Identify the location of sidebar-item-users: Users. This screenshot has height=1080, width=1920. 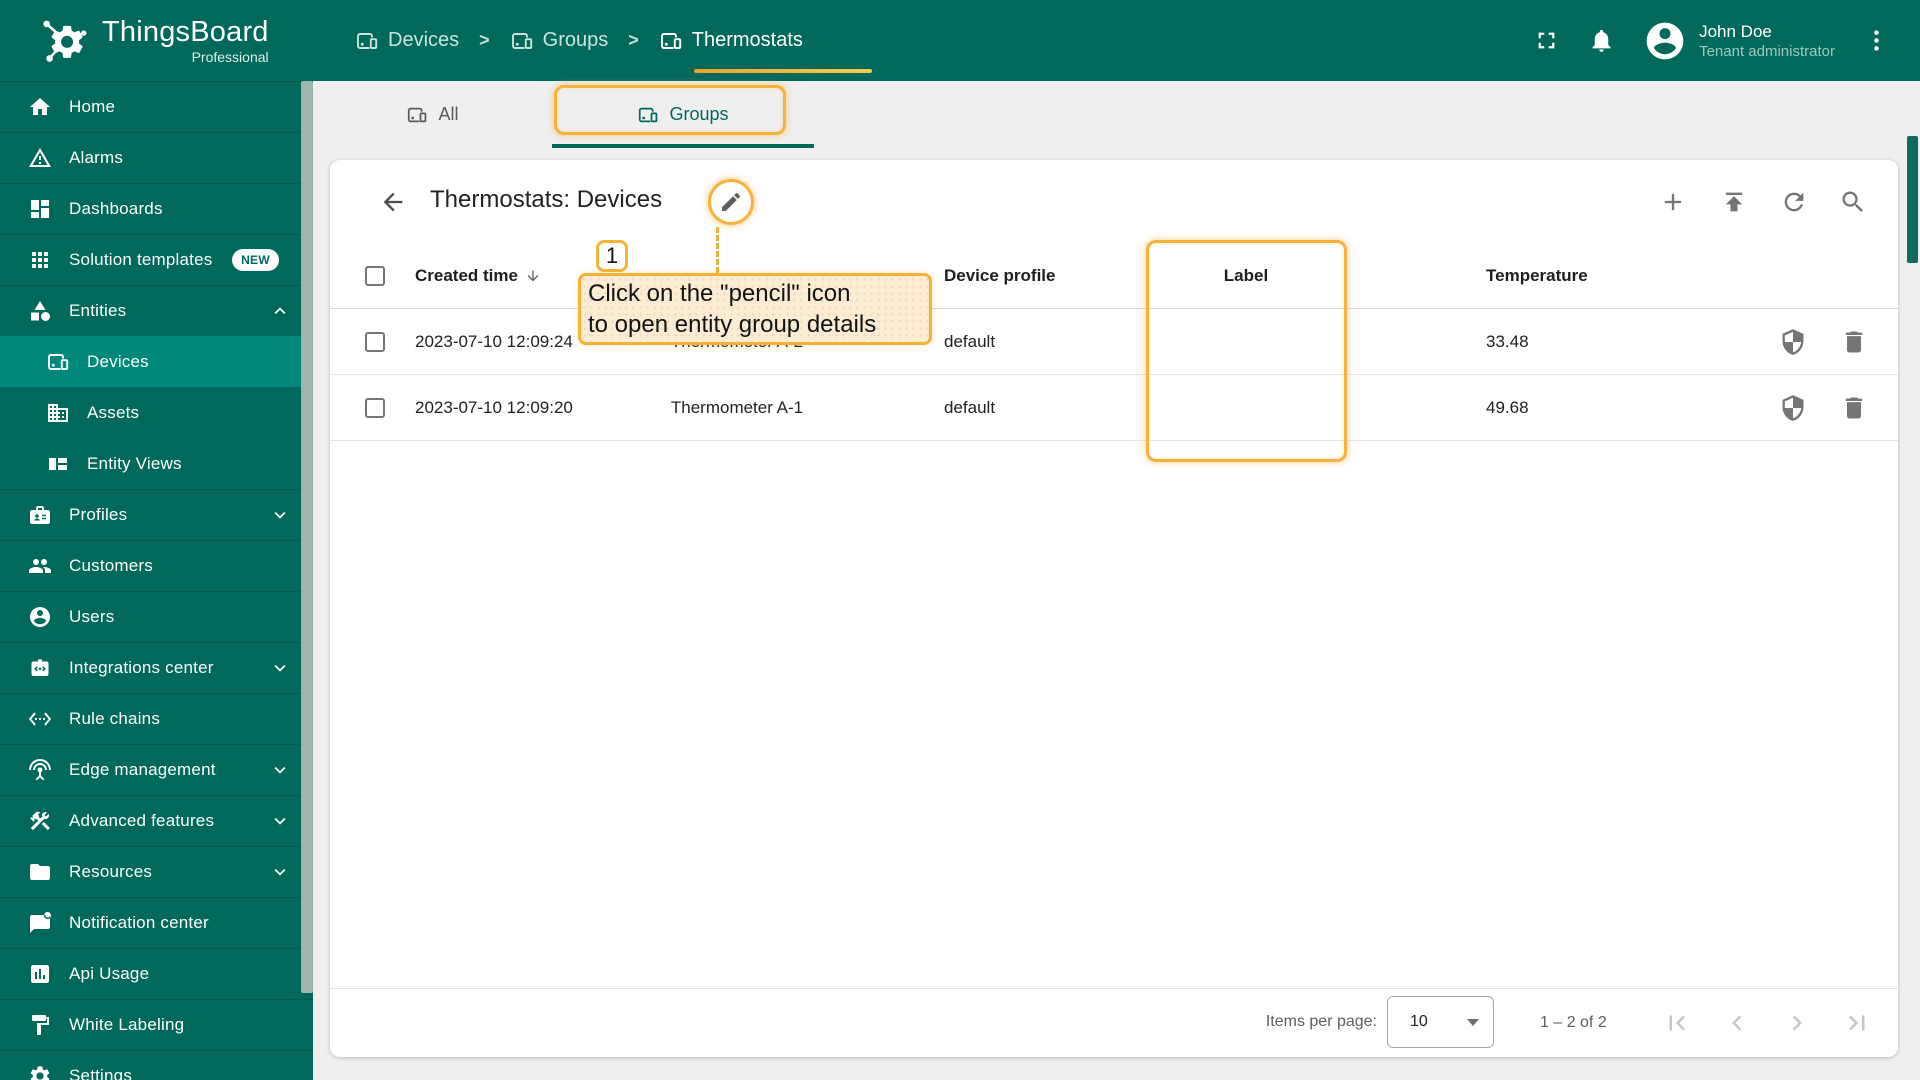
(156, 616).